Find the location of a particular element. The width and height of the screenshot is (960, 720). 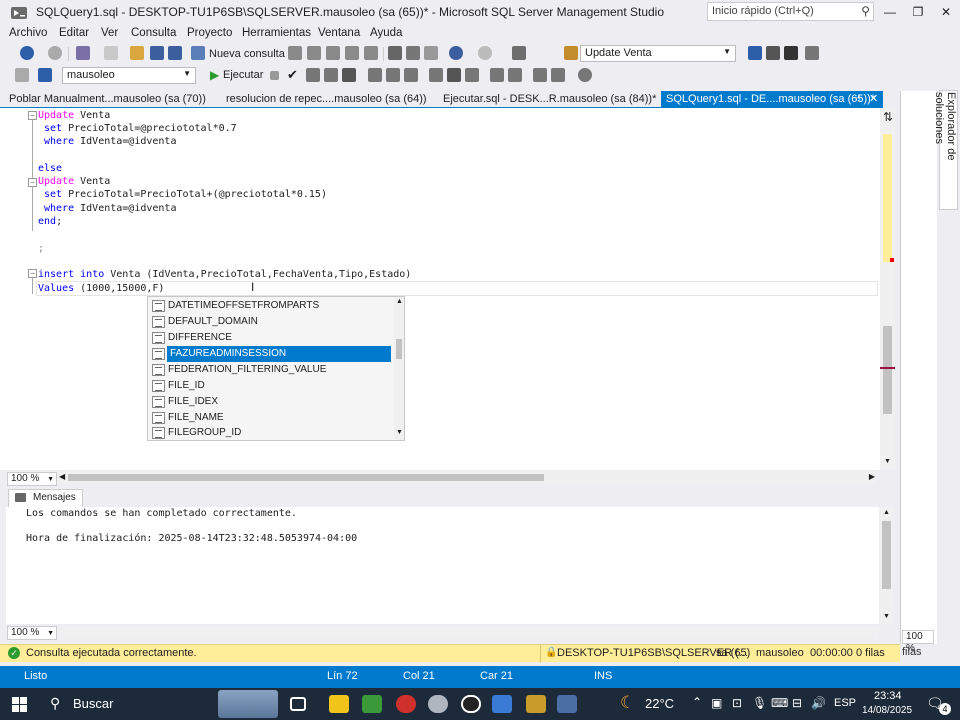

cut-icon is located at coordinates (395, 53).